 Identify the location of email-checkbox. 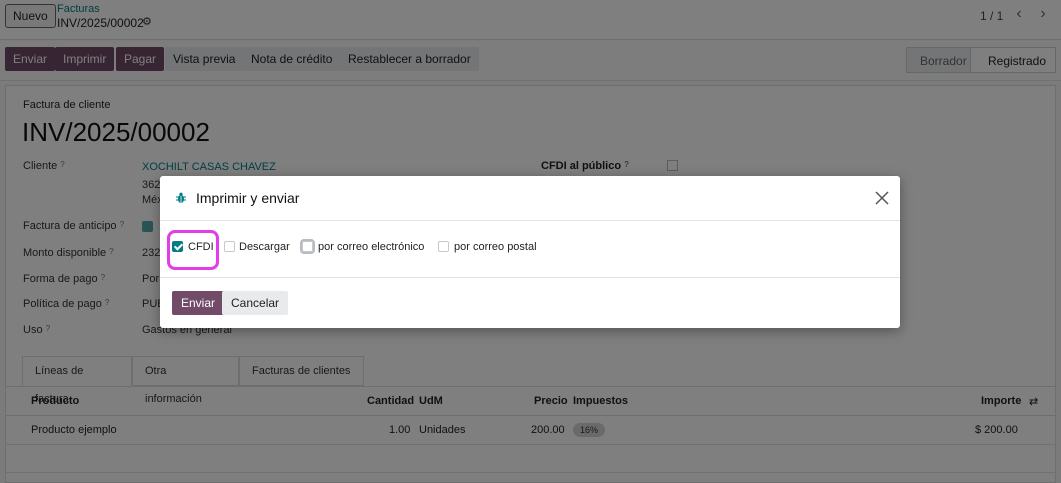
(307, 246).